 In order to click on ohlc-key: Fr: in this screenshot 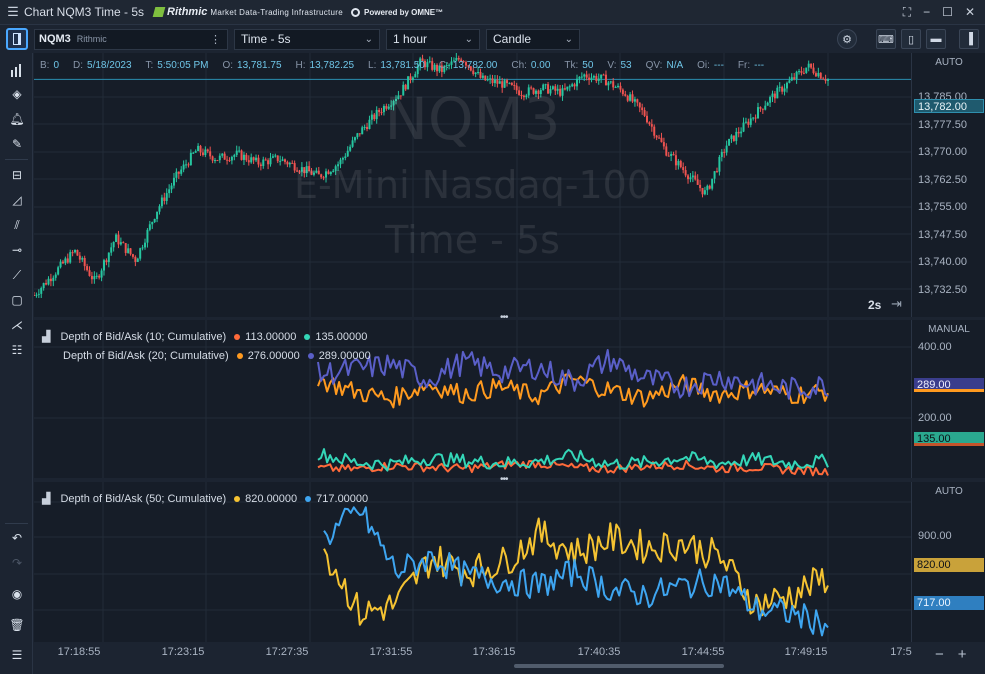, I will do `click(744, 65)`.